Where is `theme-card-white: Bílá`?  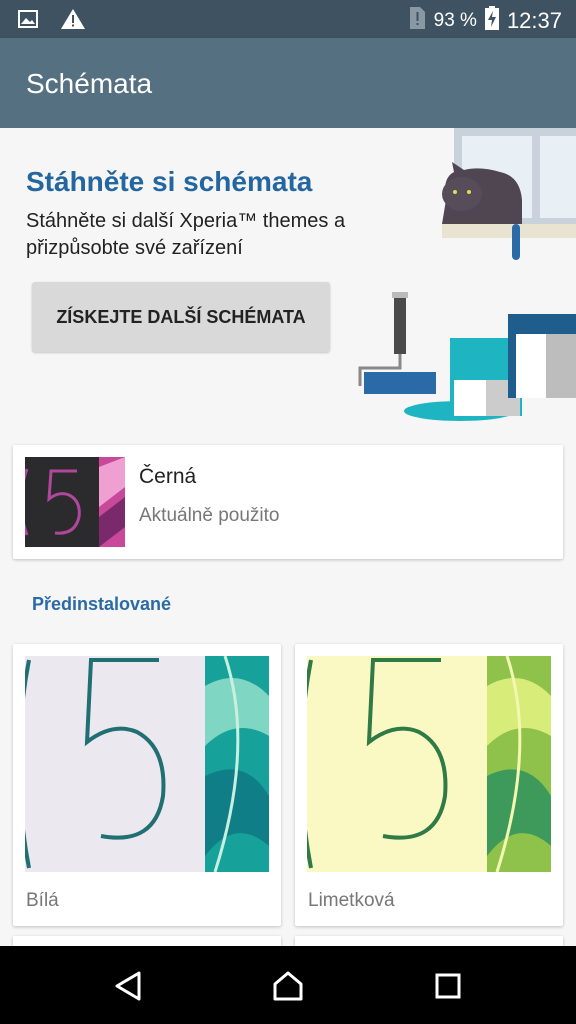 theme-card-white: Bílá is located at coordinates (147, 785).